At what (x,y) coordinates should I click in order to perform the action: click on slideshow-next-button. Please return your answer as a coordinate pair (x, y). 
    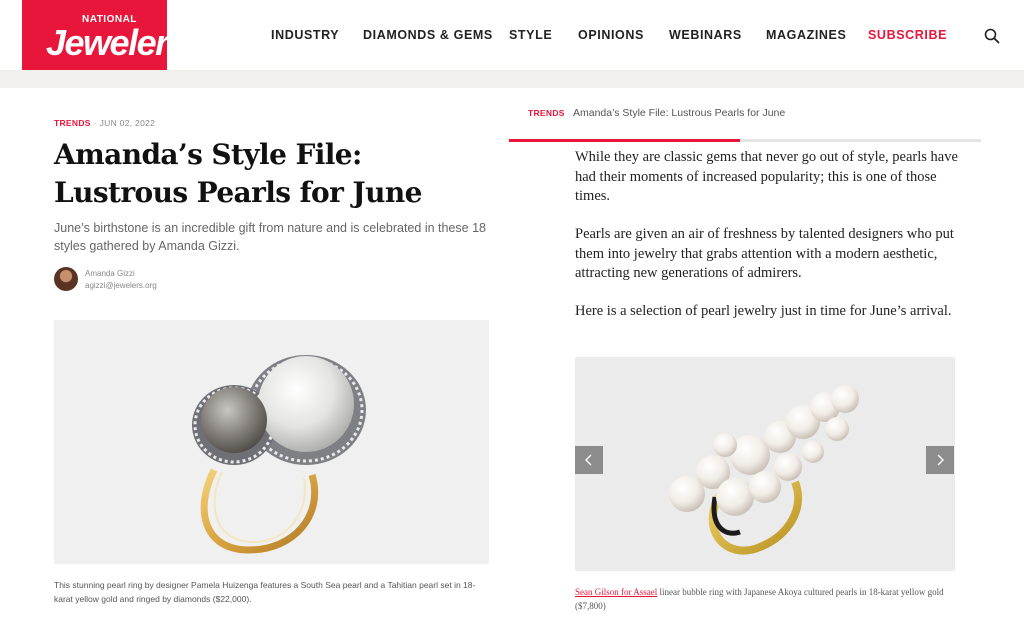
    Looking at the image, I should click on (940, 460).